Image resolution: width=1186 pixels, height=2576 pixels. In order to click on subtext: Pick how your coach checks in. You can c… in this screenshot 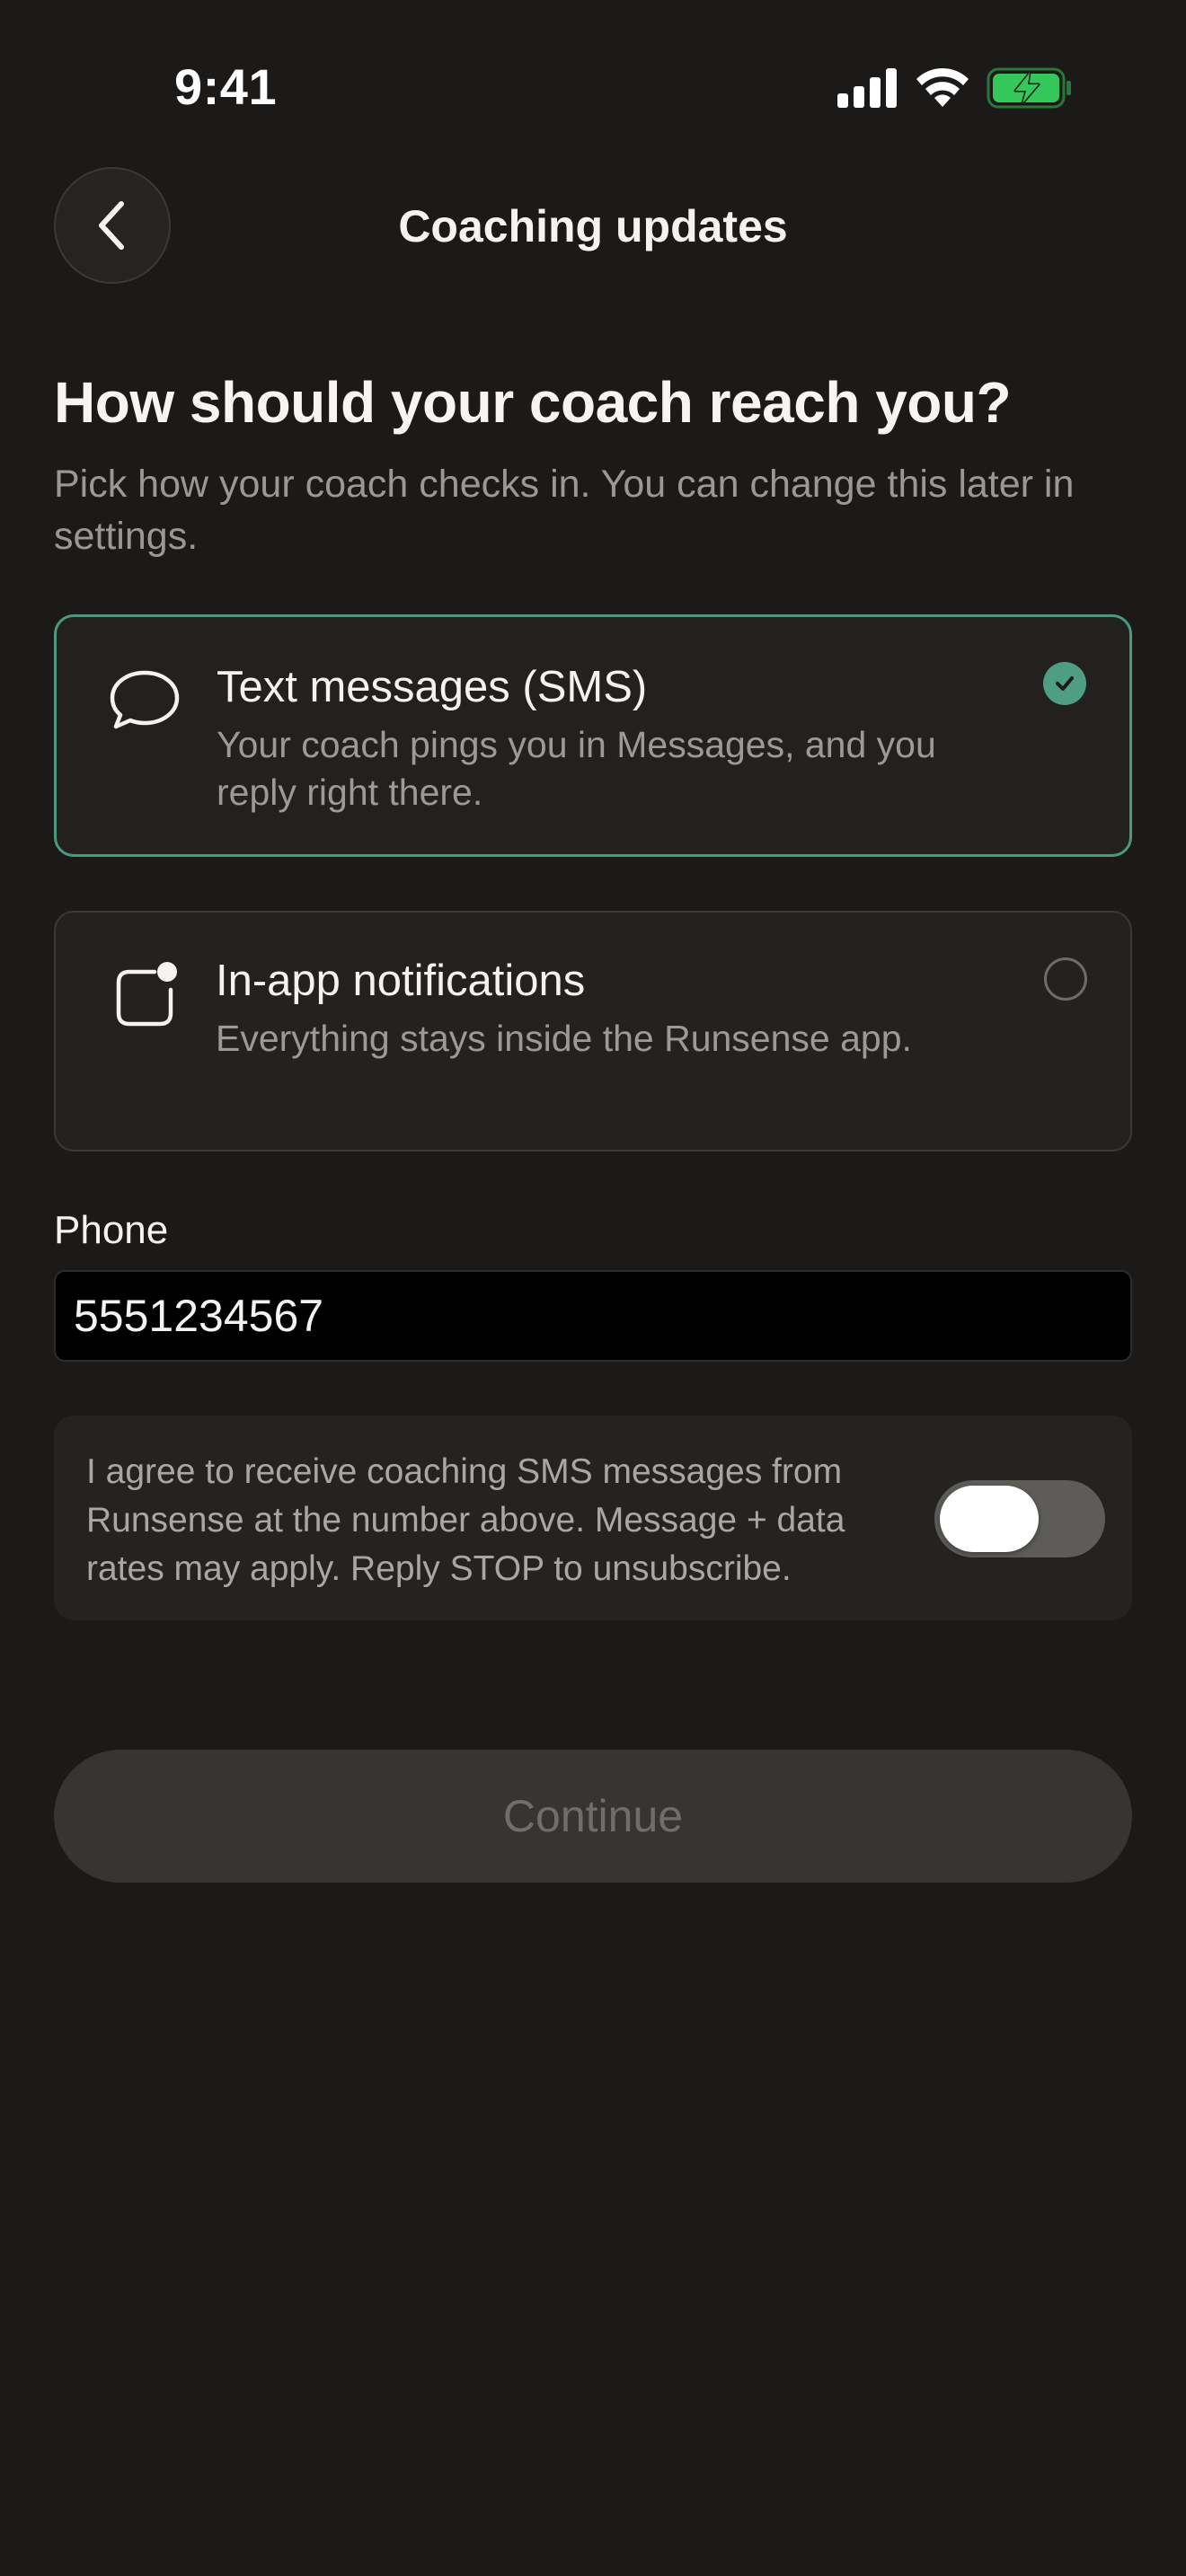, I will do `click(564, 510)`.